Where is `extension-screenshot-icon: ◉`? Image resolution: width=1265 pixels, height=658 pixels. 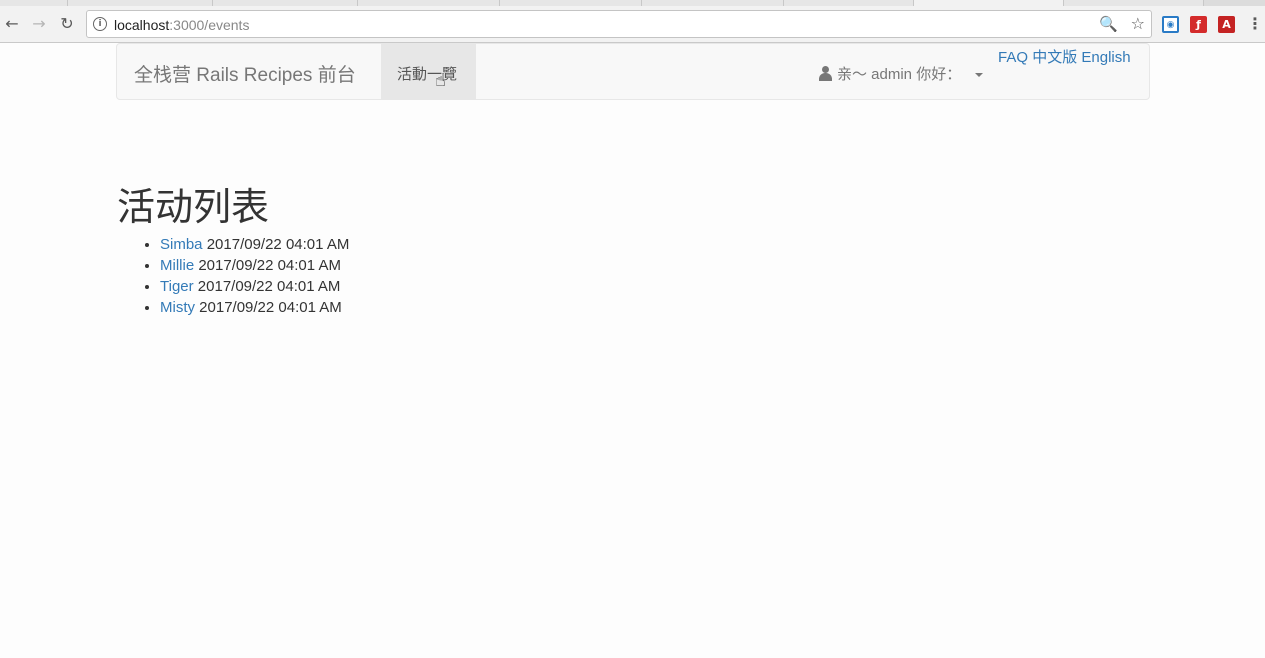
extension-screenshot-icon: ◉ is located at coordinates (1170, 24).